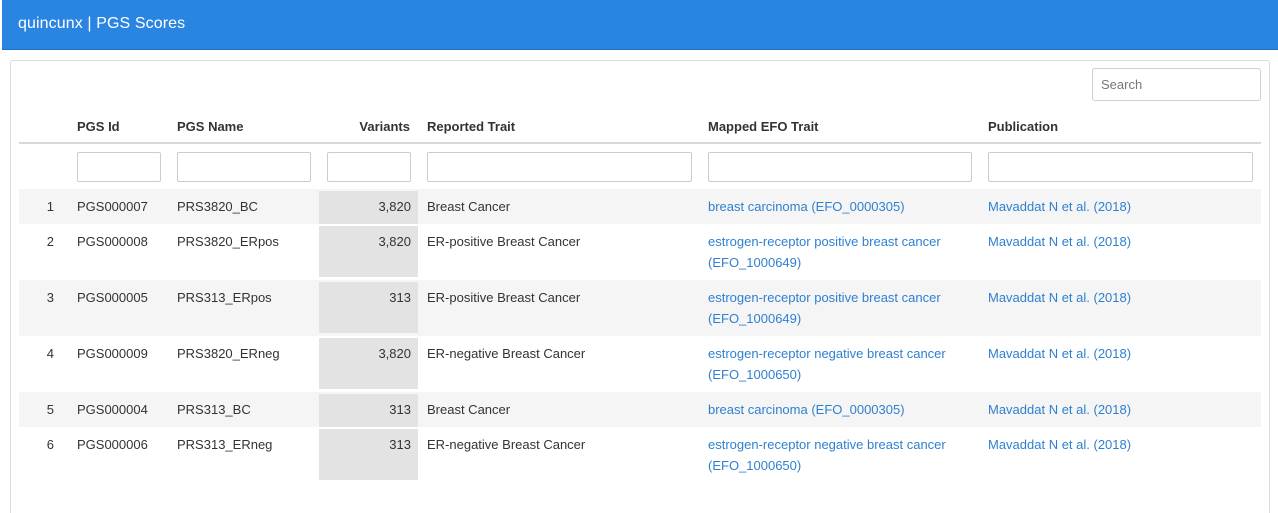 Image resolution: width=1278 pixels, height=513 pixels. Describe the element at coordinates (50, 241) in the screenshot. I see `row-index: 2` at that location.